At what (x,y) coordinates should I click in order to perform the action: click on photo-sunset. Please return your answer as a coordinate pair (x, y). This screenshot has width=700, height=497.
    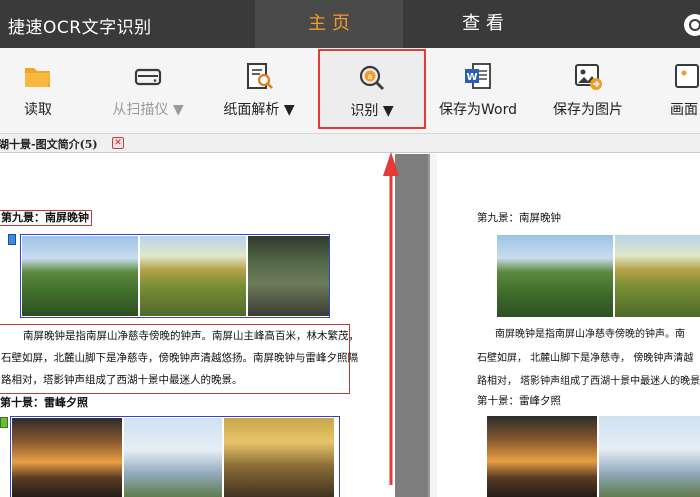
    Looking at the image, I should click on (67, 457).